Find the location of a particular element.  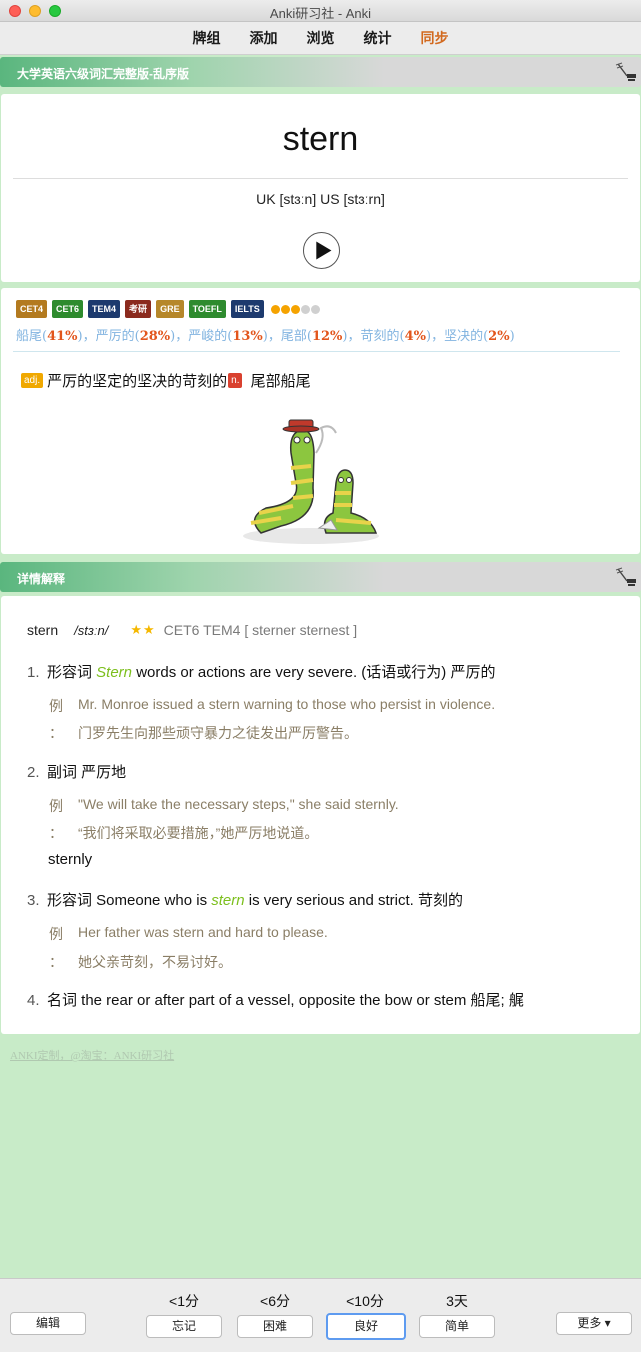

sense-text: is very serious and strict. 苛刻的 is located at coordinates (353, 900).